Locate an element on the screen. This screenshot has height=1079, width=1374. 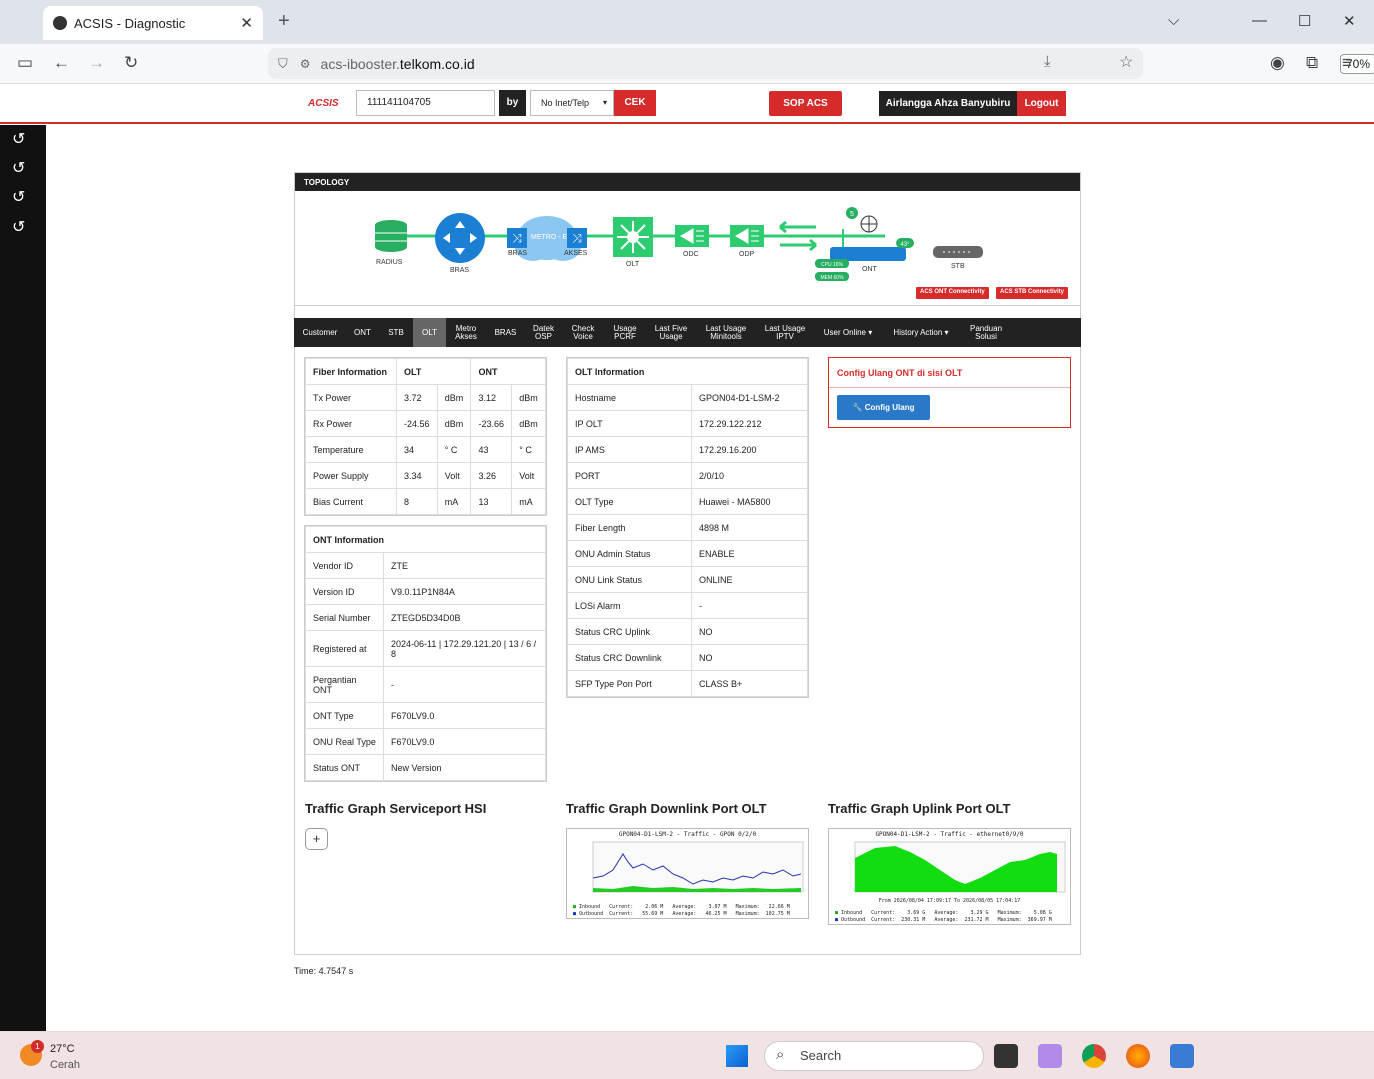
account-icon: ◉ is located at coordinates (1277, 63).